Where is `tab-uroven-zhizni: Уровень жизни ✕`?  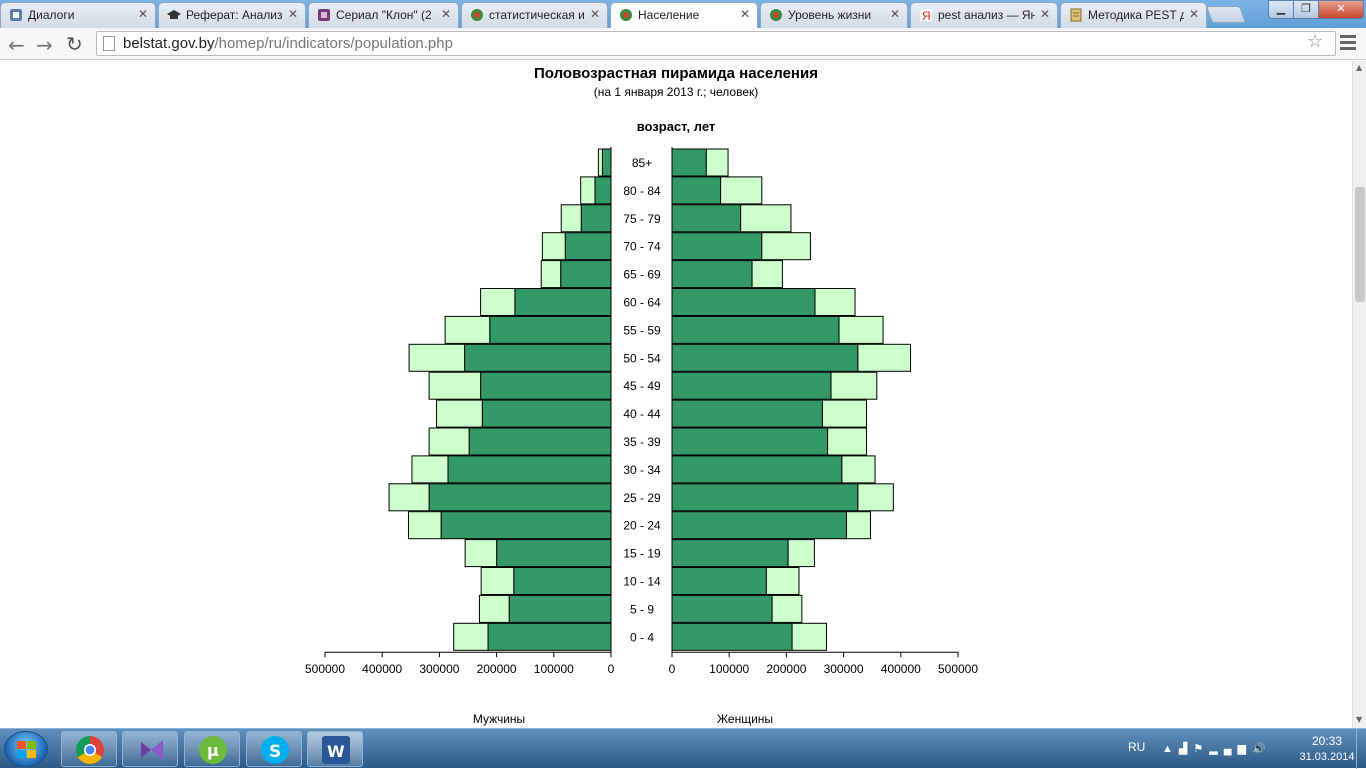 tab-uroven-zhizni: Уровень жизни ✕ is located at coordinates (834, 15).